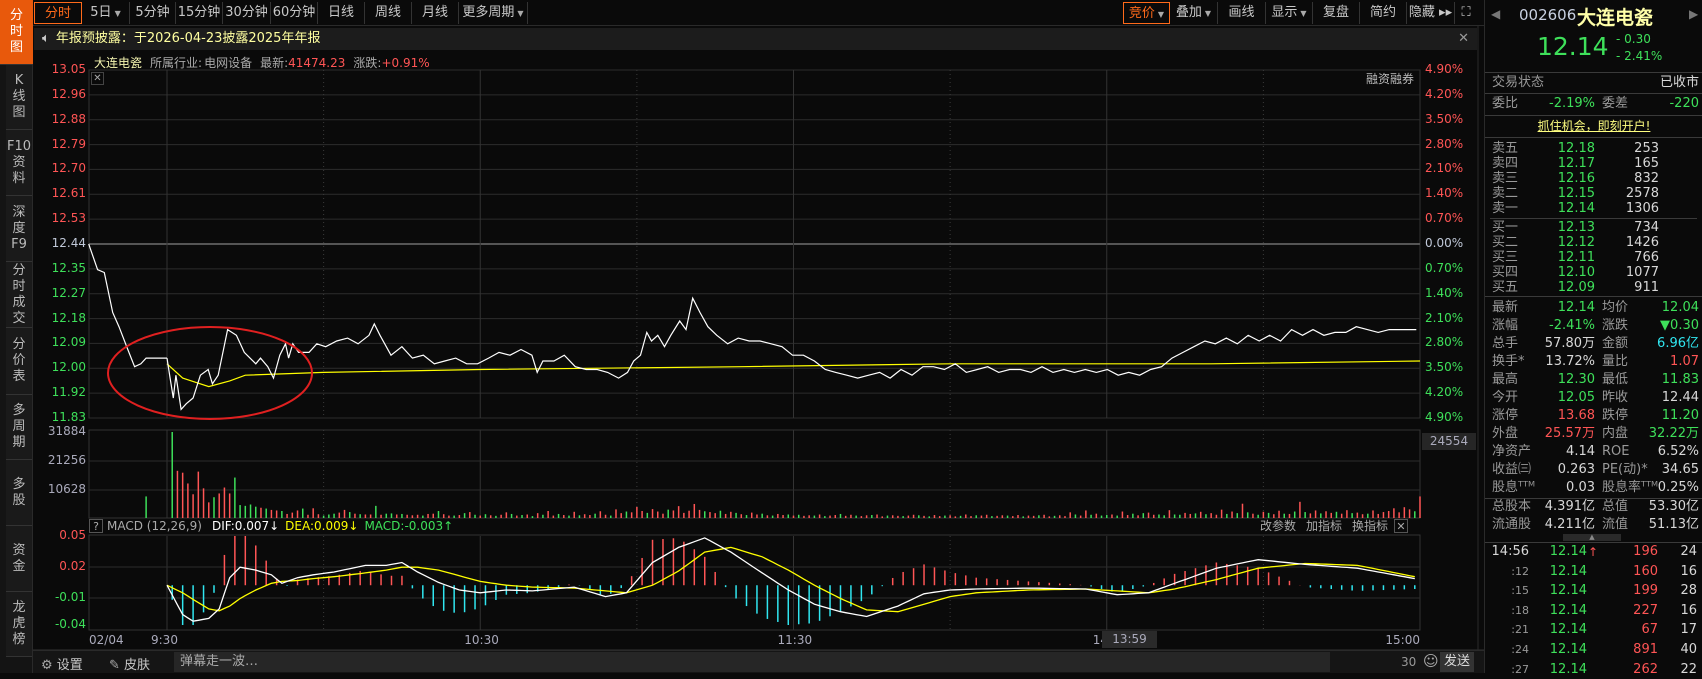 This screenshot has width=1702, height=679. Describe the element at coordinates (1512, 524) in the screenshot. I see `stat-label: 流通股` at that location.